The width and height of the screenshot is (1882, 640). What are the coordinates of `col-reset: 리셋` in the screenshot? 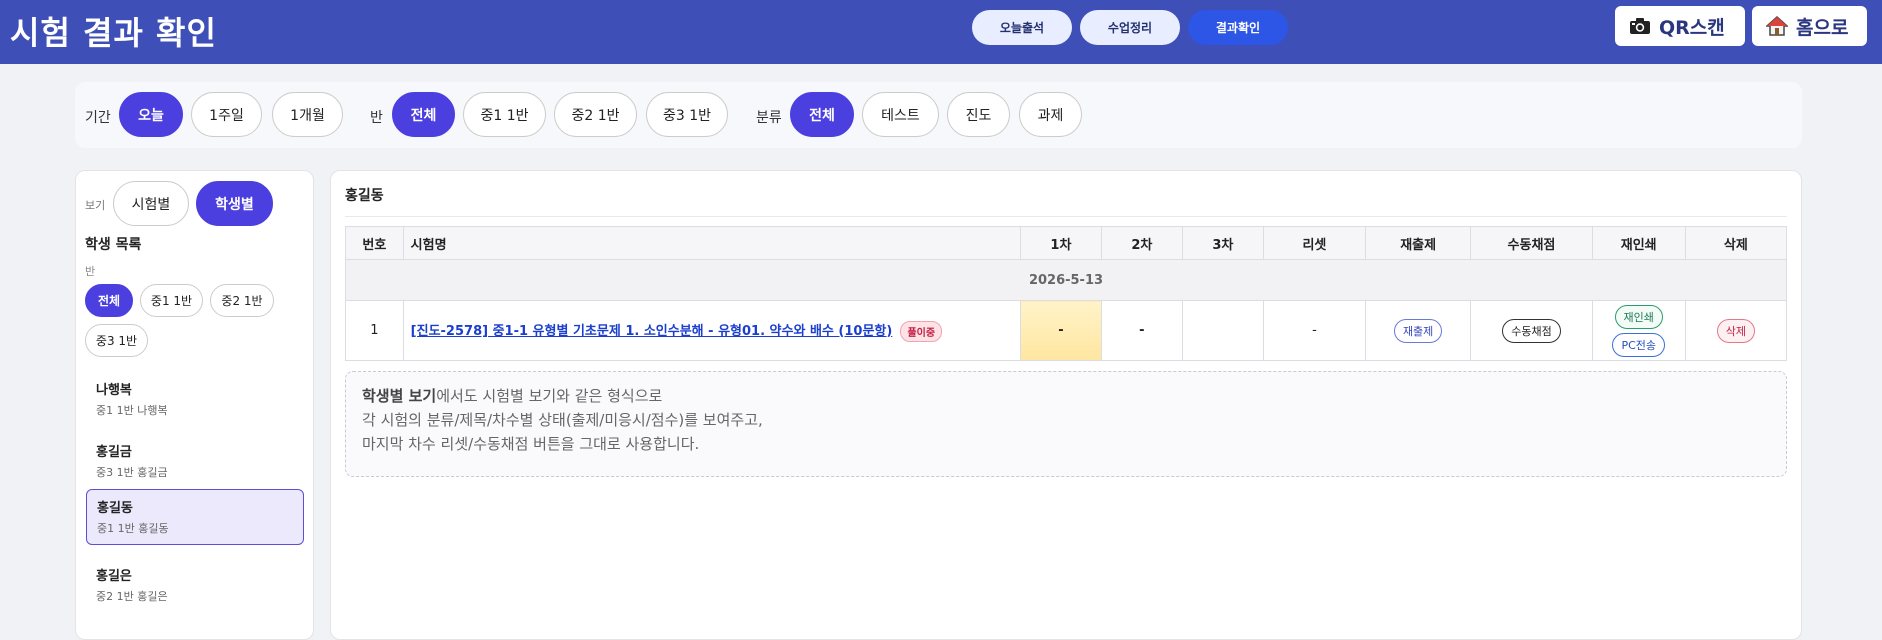 It's located at (1314, 243).